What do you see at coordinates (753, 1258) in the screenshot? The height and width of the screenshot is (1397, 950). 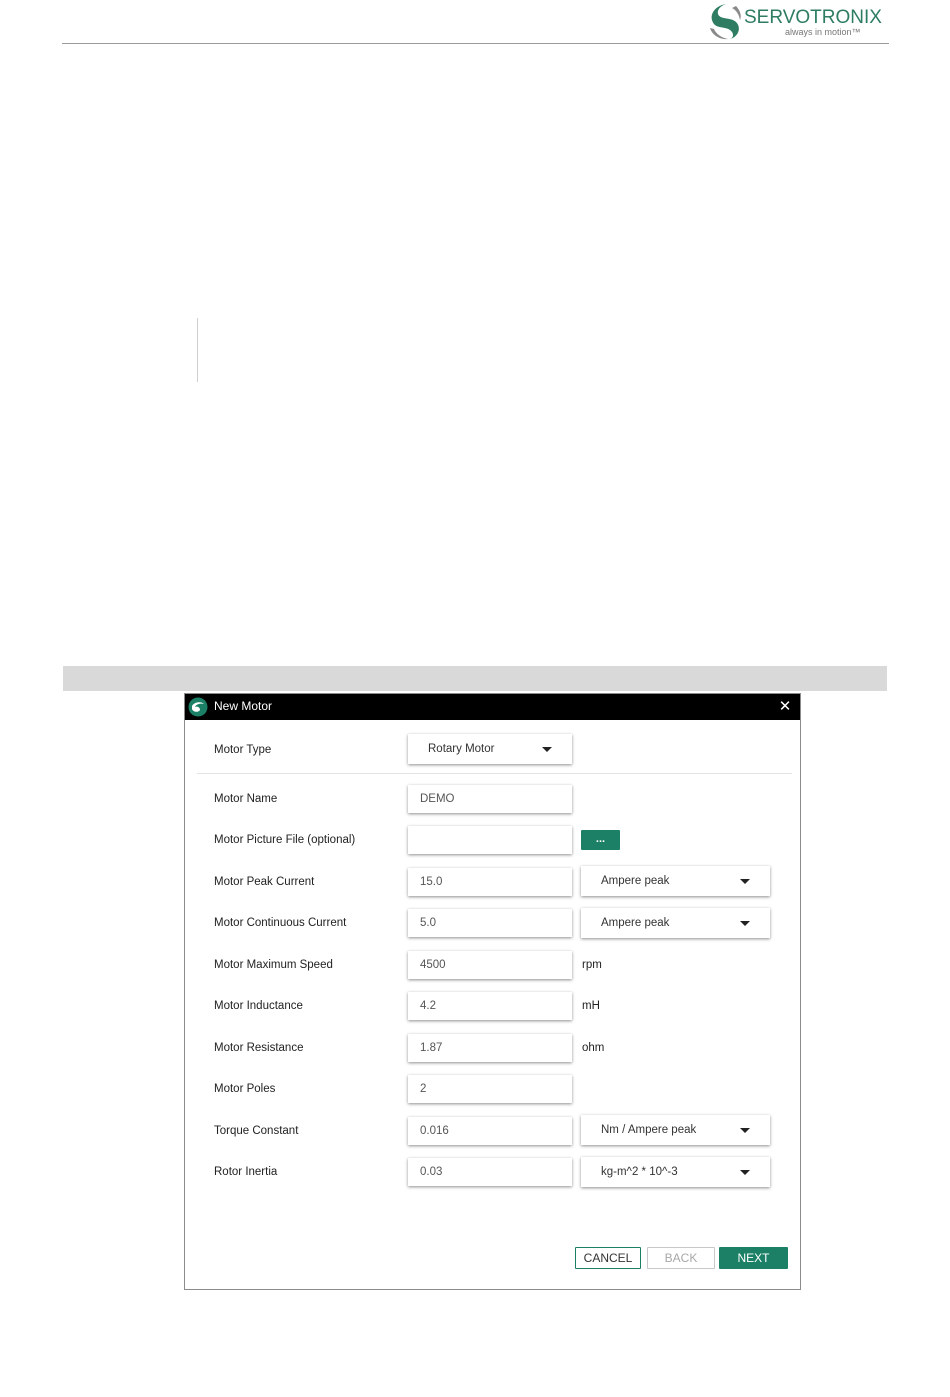 I see `next-button: NEXT` at bounding box center [753, 1258].